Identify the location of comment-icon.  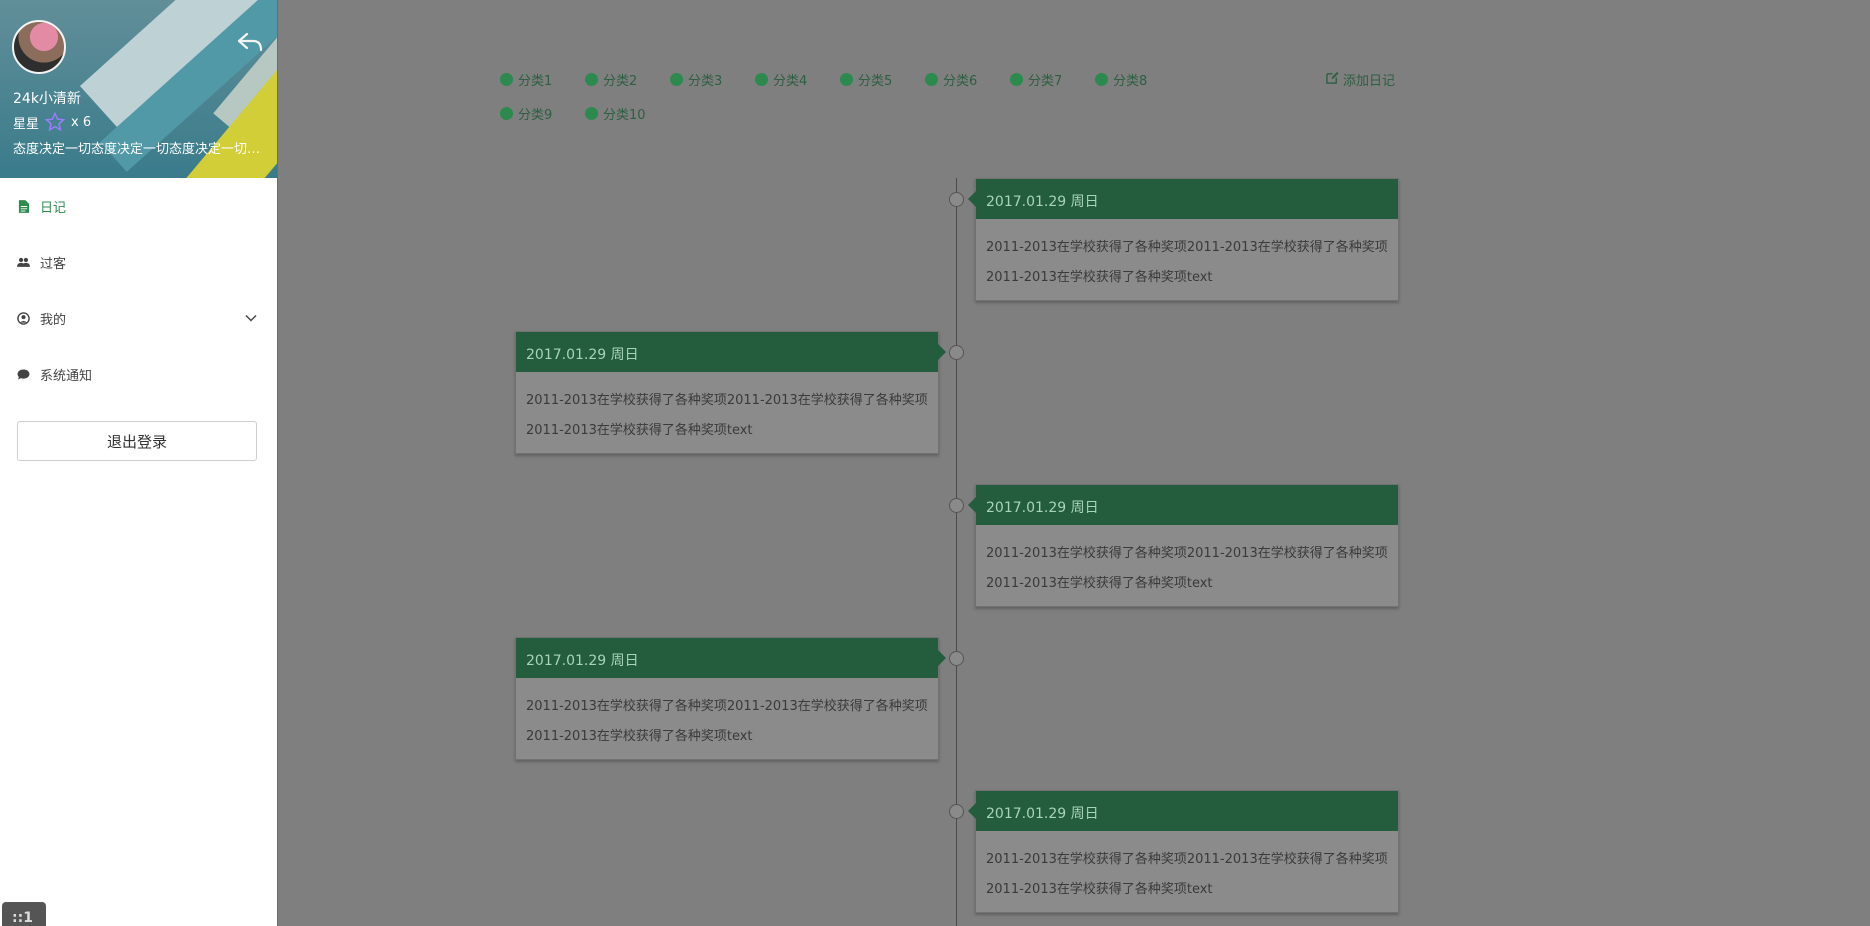
(23, 374).